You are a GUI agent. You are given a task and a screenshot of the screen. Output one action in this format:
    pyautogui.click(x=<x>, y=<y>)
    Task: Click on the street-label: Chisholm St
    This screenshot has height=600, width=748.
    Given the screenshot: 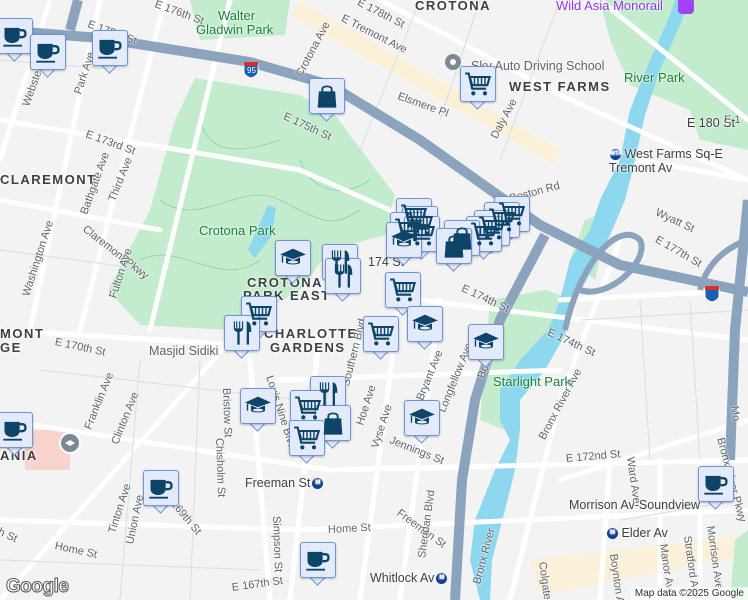 What is the action you would take?
    pyautogui.click(x=220, y=467)
    